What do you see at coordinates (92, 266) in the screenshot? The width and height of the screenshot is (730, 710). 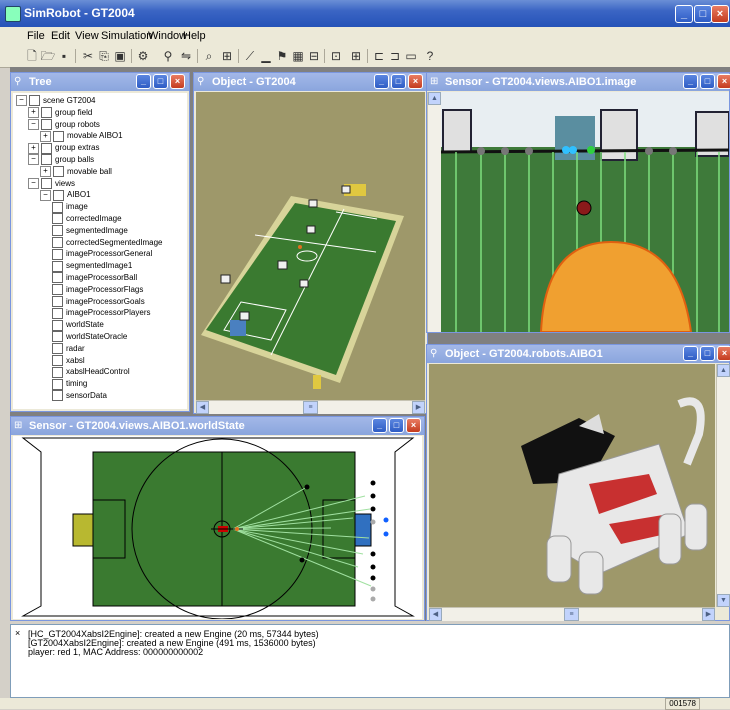 I see `tree-item: segmentedImage1` at bounding box center [92, 266].